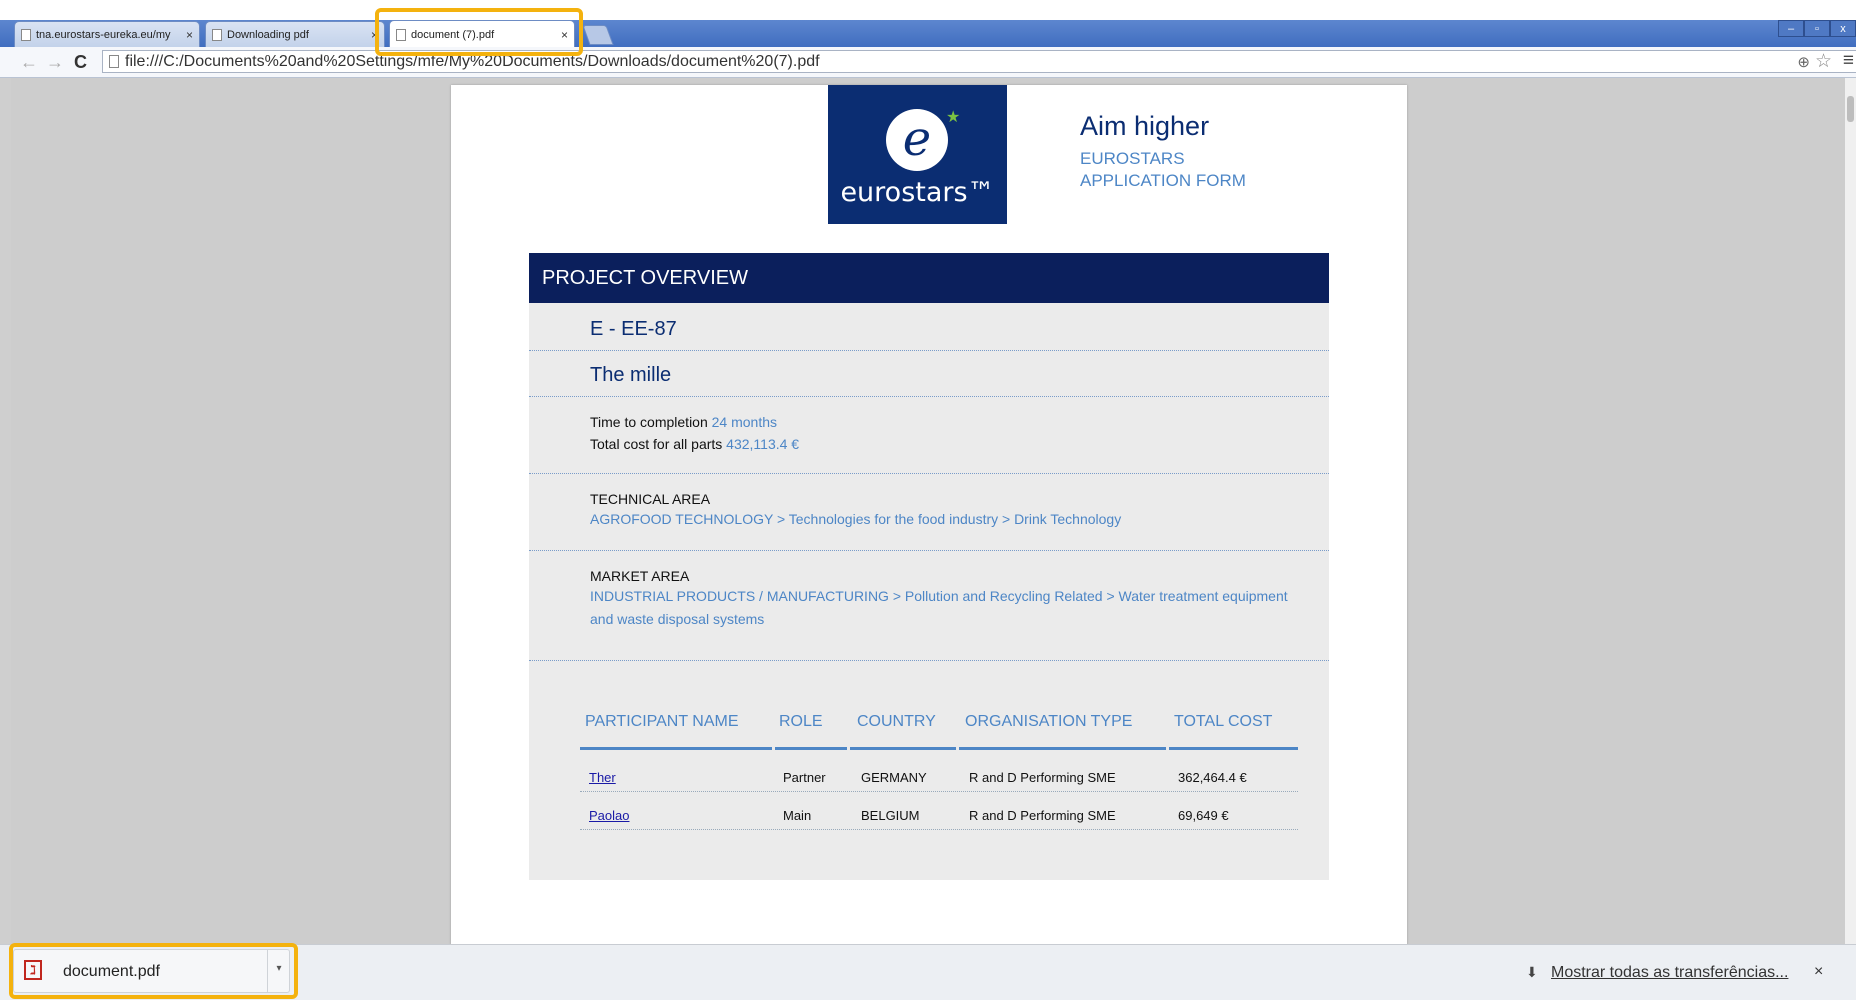  I want to click on section-title: PROJECT OVERVIEW, so click(929, 278).